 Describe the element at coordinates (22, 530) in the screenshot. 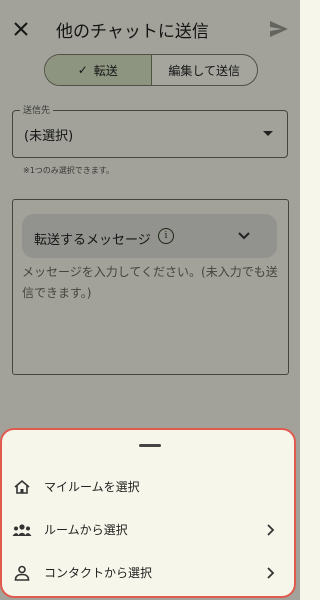

I see `group-icon` at that location.